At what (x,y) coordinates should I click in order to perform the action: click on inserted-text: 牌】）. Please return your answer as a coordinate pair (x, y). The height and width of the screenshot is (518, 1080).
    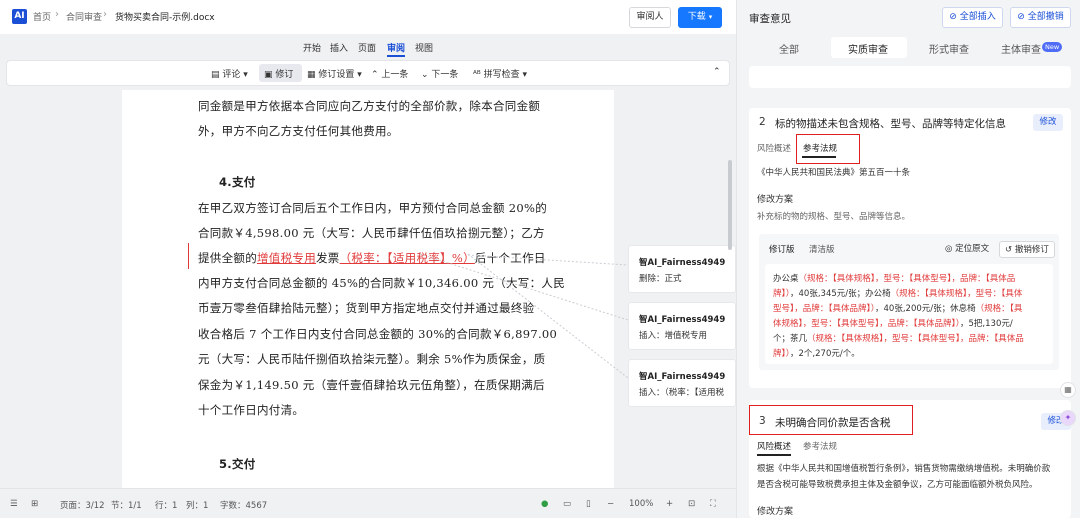
    Looking at the image, I should click on (782, 294).